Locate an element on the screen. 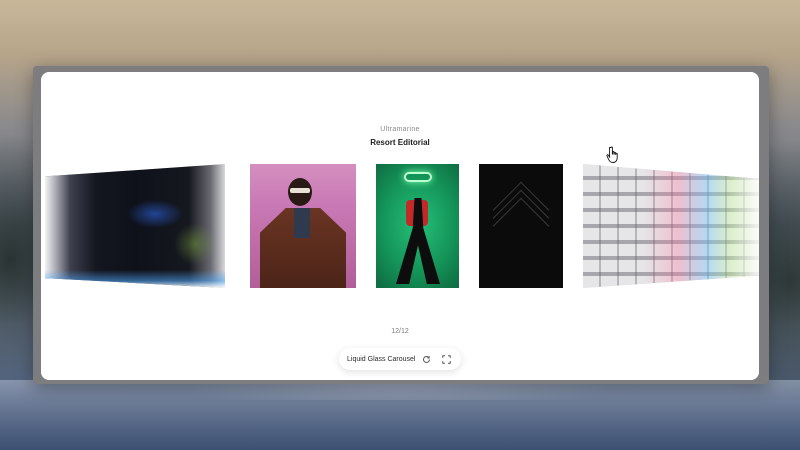 This screenshot has width=800, height=450. fullscreen-button is located at coordinates (446, 359).